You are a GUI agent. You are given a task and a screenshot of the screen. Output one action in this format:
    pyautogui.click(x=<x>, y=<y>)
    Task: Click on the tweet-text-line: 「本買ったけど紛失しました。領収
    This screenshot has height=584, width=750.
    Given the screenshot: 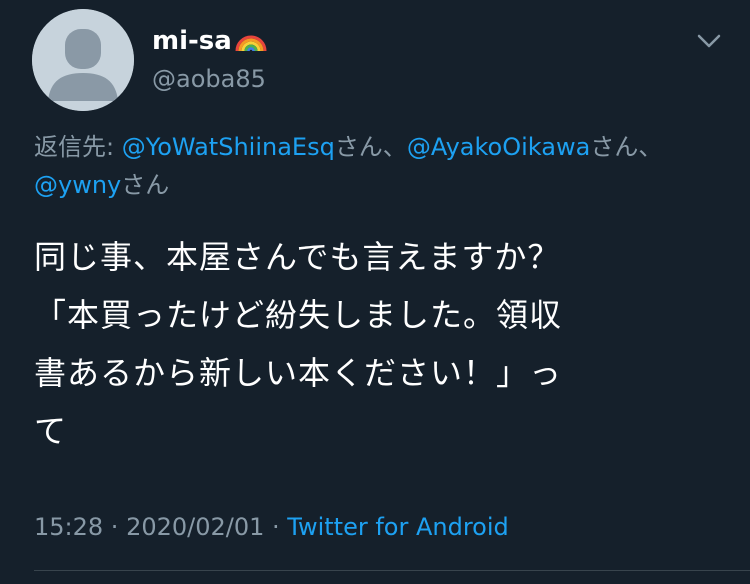 What is the action you would take?
    pyautogui.click(x=298, y=315)
    